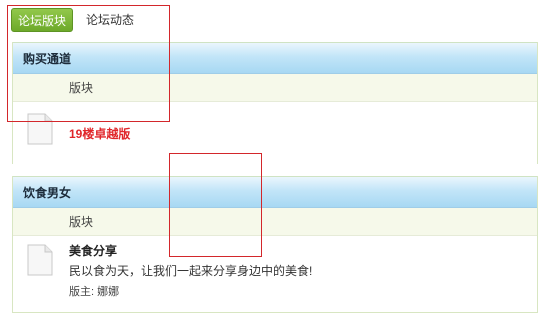  I want to click on forum-moderator: 版主: 娜娜, so click(94, 291).